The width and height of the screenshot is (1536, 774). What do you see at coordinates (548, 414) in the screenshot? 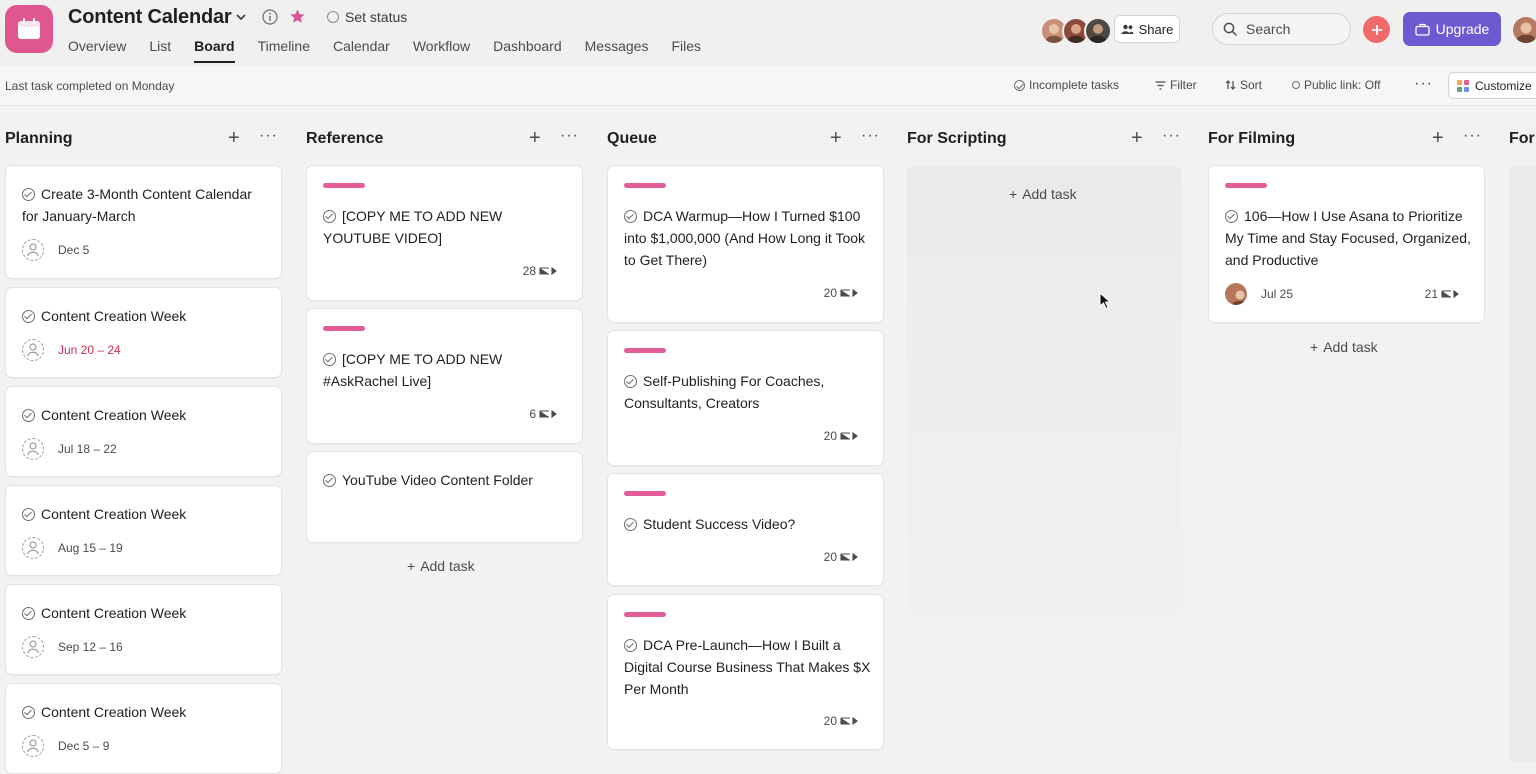
I see `subtask-icon` at bounding box center [548, 414].